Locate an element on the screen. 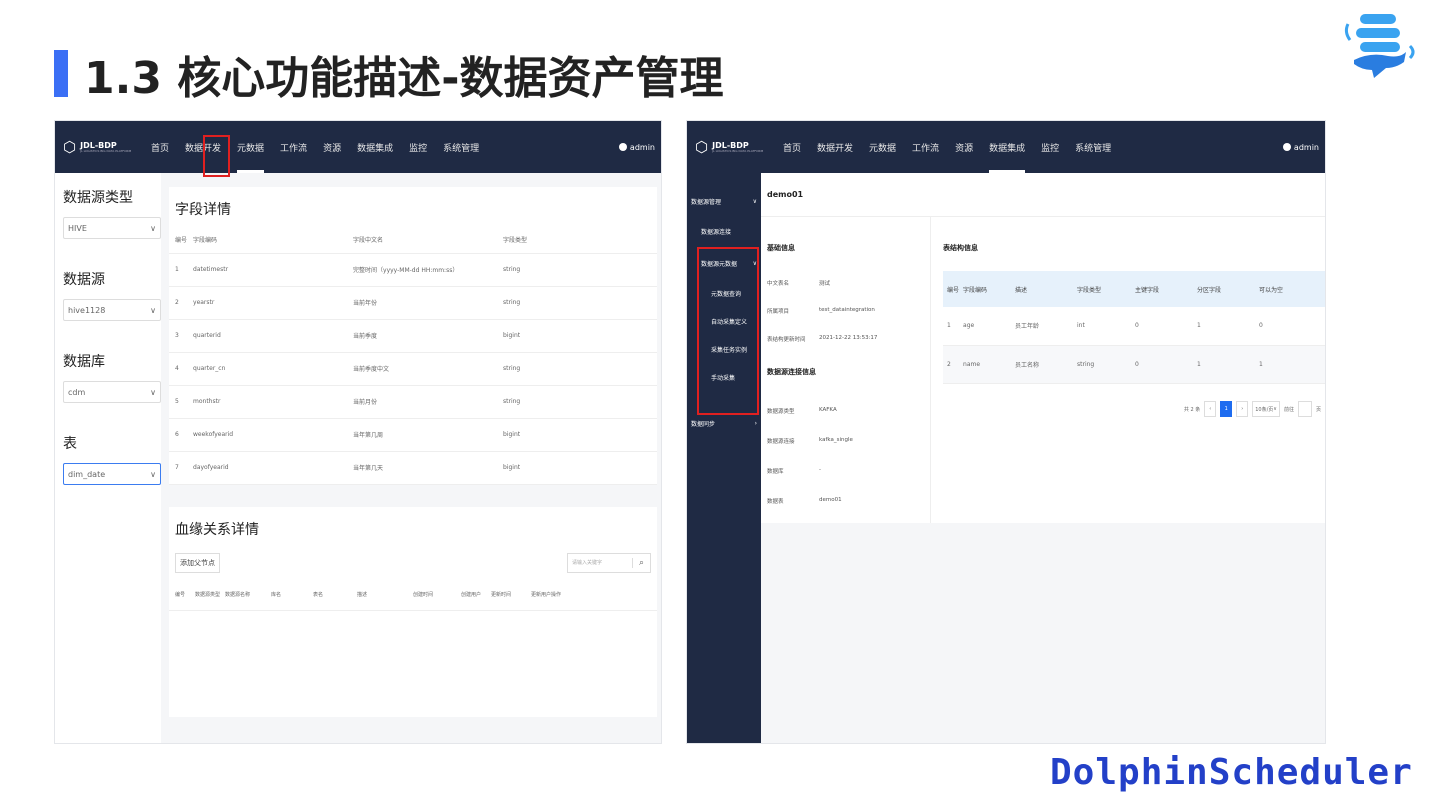 The height and width of the screenshot is (810, 1440). page-number: 1 is located at coordinates (1226, 409).